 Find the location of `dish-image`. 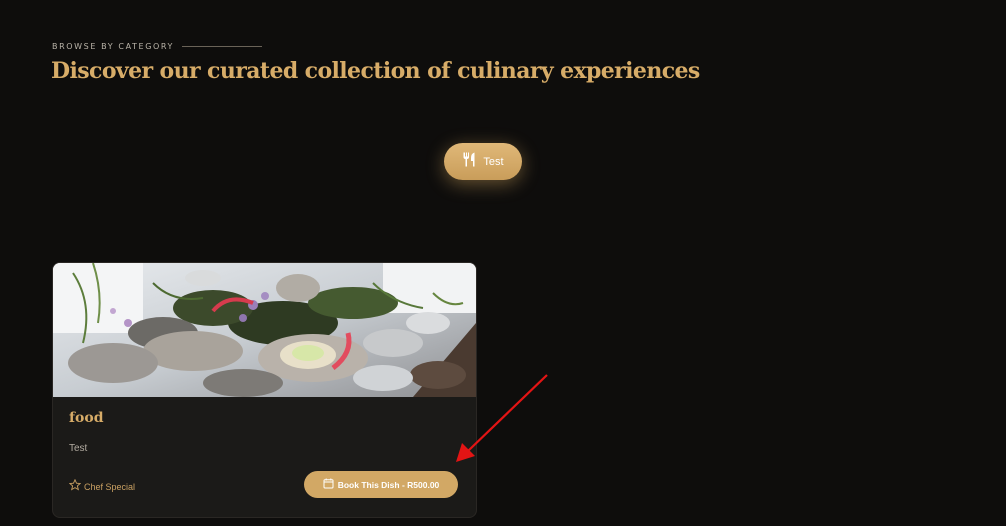

dish-image is located at coordinates (264, 330).